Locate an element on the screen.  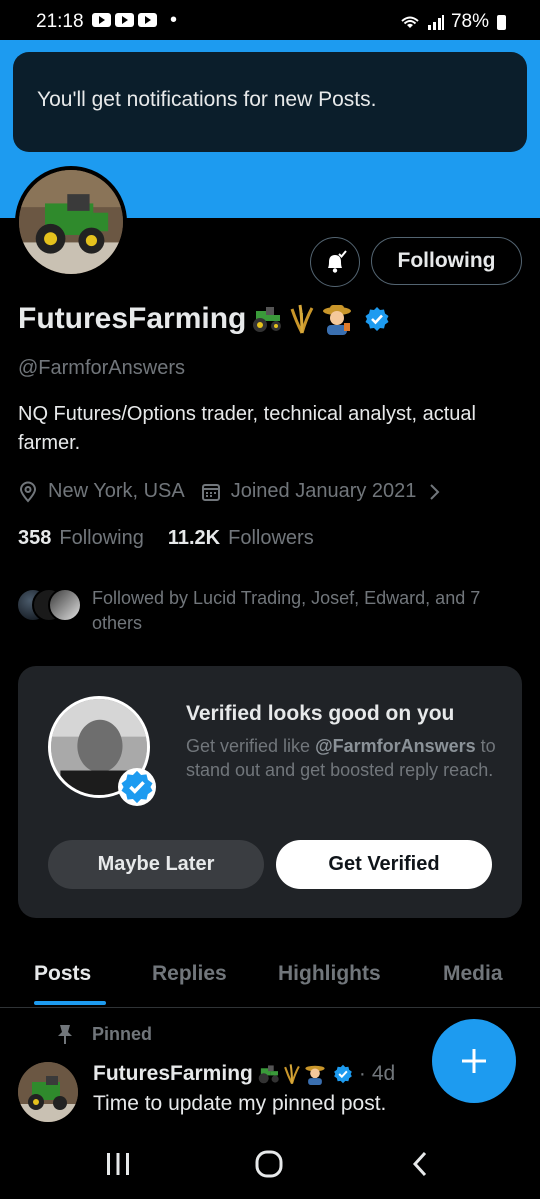
get-verified-button: Get Verified is located at coordinates (384, 864).